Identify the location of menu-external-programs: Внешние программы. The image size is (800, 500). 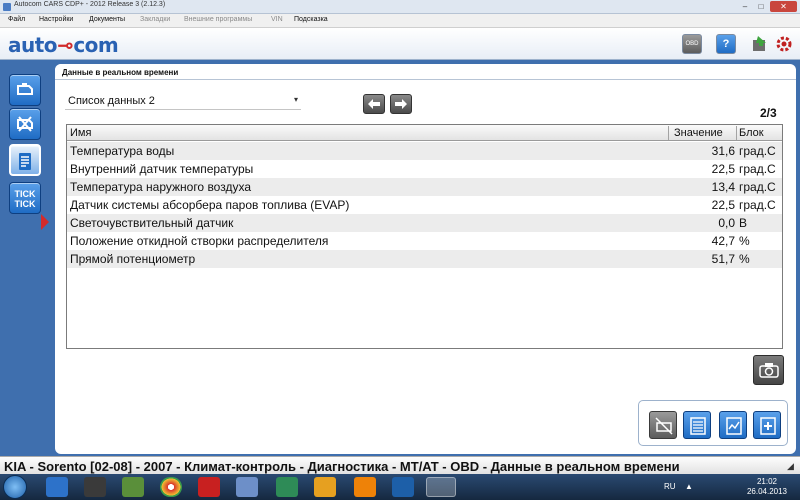
(218, 19).